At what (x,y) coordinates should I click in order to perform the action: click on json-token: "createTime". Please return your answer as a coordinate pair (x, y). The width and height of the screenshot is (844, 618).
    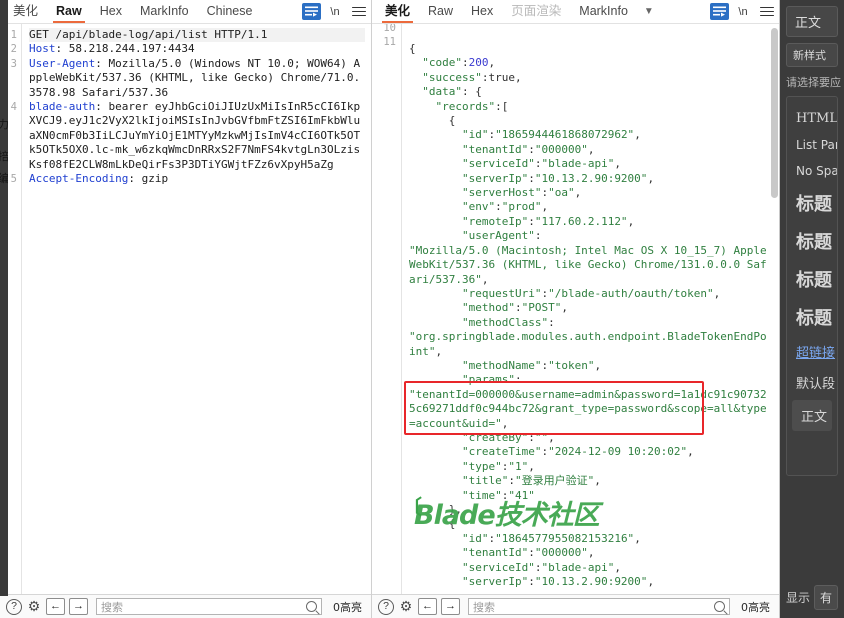
    Looking at the image, I should click on (475, 452).